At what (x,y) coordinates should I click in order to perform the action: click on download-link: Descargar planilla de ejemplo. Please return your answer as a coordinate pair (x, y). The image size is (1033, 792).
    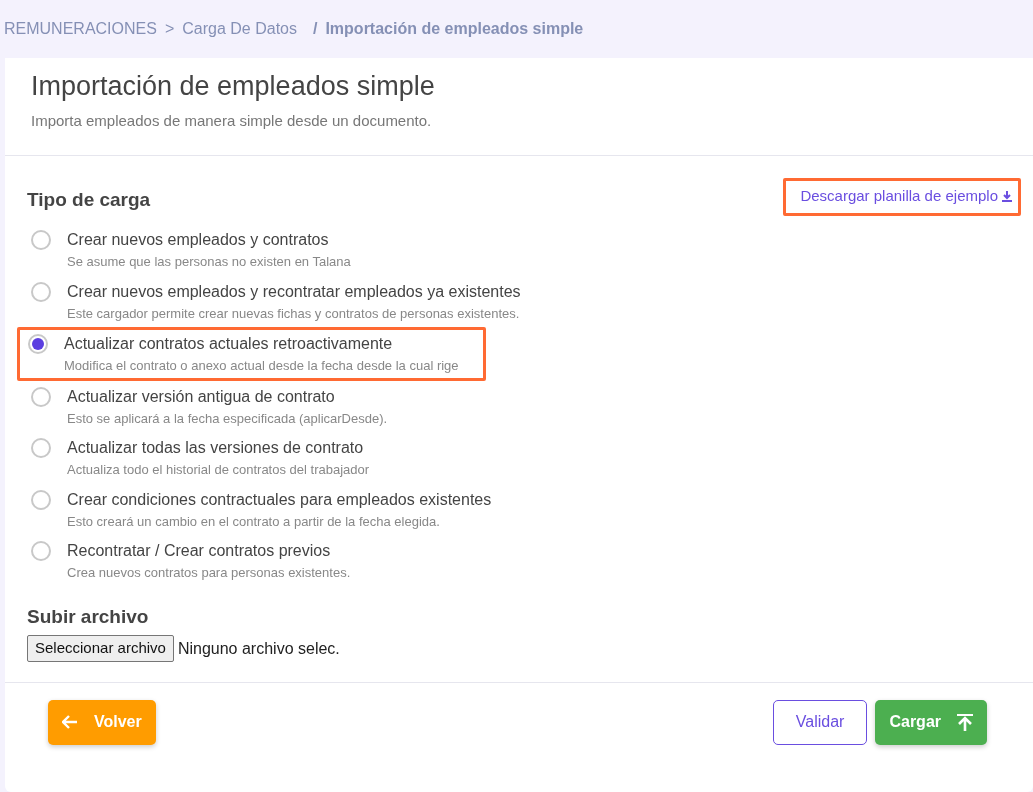
    Looking at the image, I should click on (902, 197).